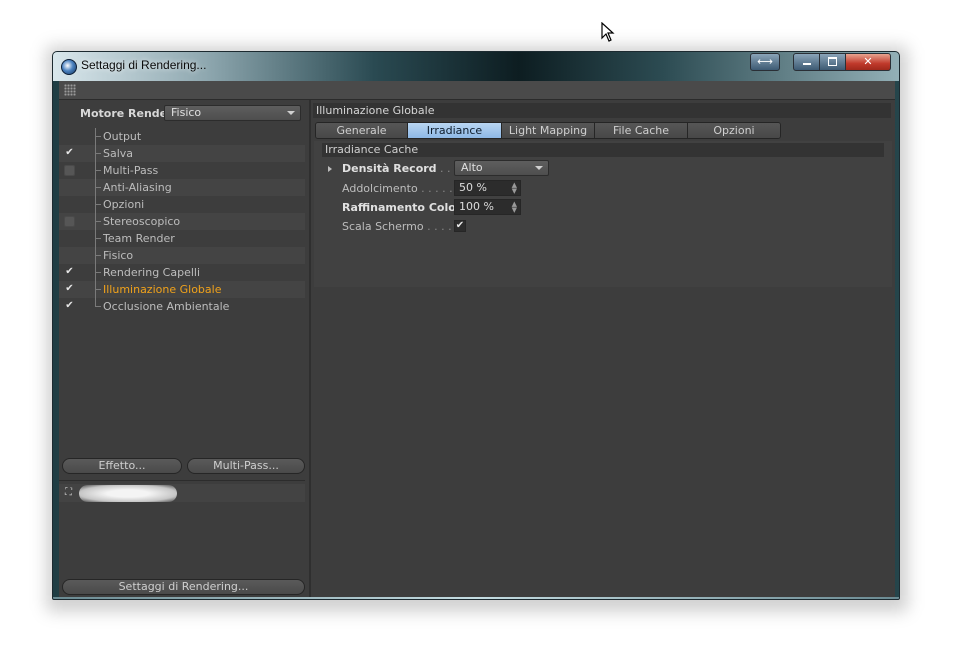 This screenshot has height=654, width=954. What do you see at coordinates (186, 112) in the screenshot?
I see `render-engine-value: Fisico` at bounding box center [186, 112].